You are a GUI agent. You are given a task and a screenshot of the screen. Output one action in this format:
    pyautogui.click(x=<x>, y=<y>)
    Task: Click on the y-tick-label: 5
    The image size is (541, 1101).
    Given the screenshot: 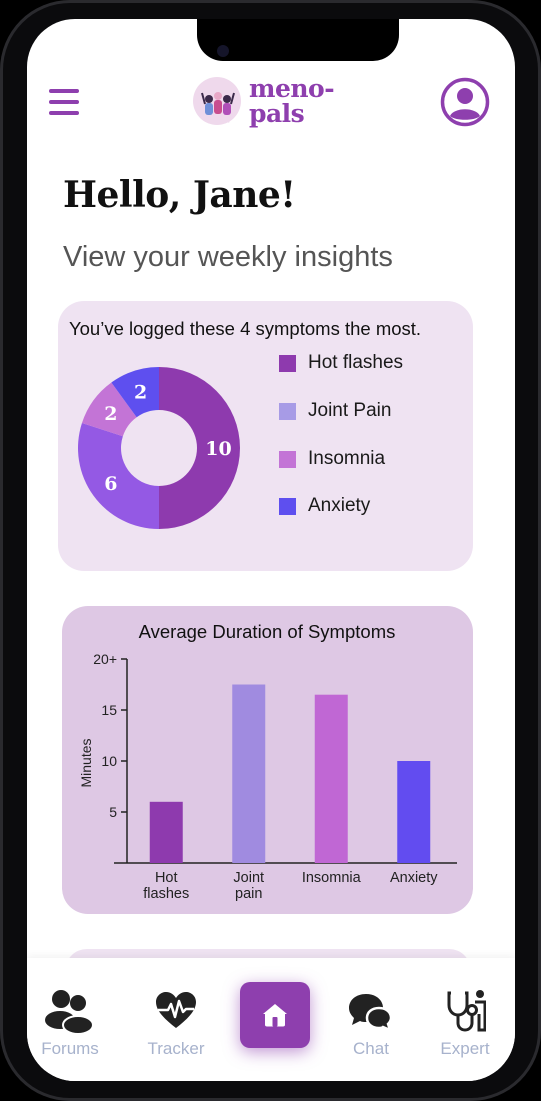 What is the action you would take?
    pyautogui.click(x=113, y=812)
    